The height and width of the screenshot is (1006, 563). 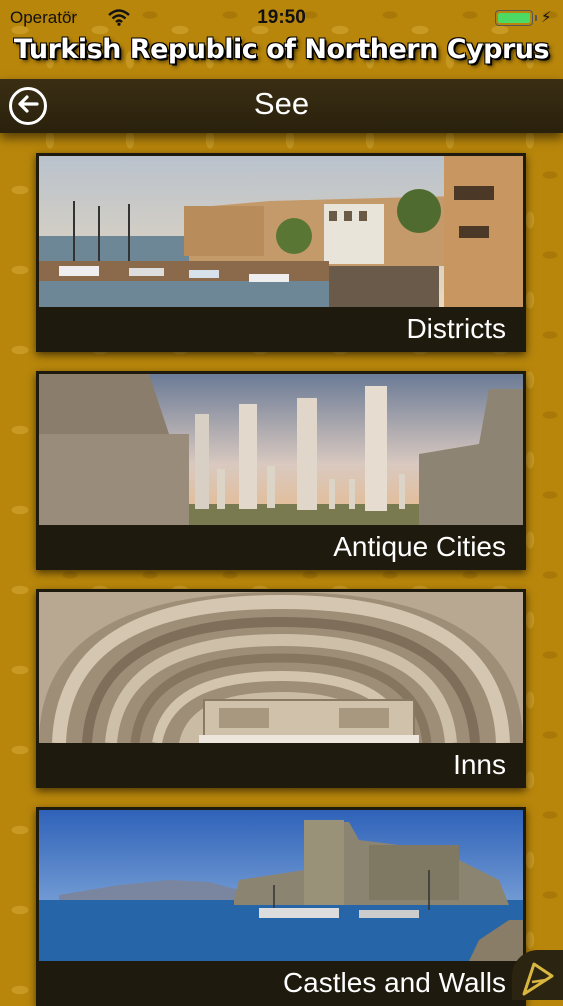 I want to click on nav-title: See, so click(x=281, y=103).